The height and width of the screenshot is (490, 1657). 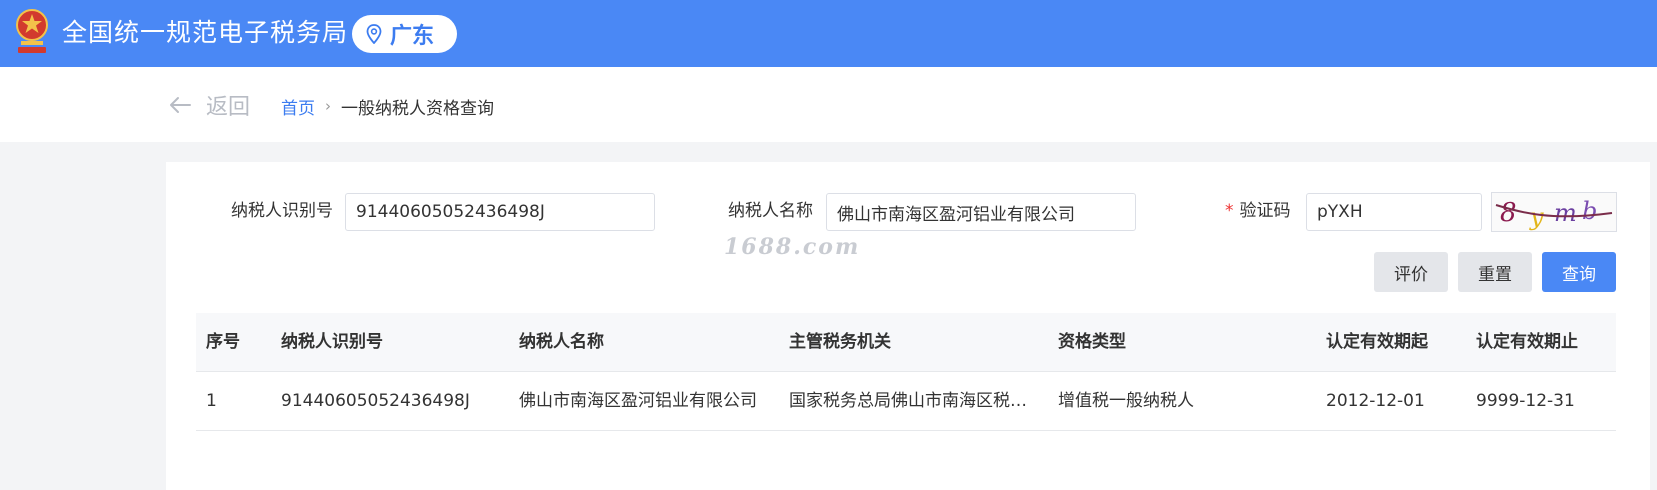 What do you see at coordinates (1565, 213) in the screenshot?
I see `captcha-char-3: m` at bounding box center [1565, 213].